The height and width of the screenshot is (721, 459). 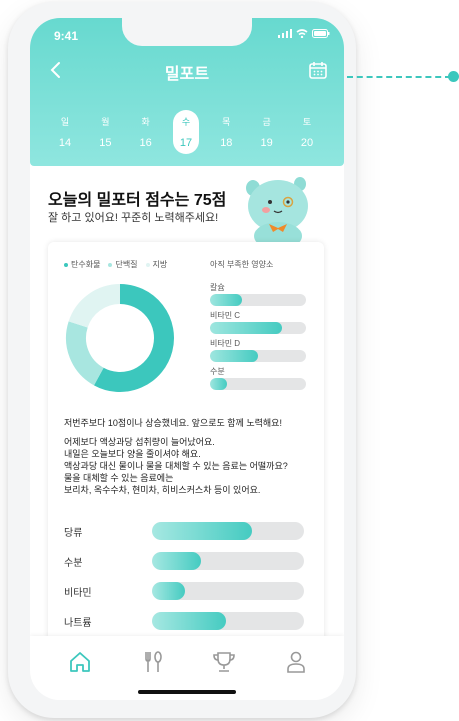 What do you see at coordinates (65, 121) in the screenshot?
I see `day-name: 일` at bounding box center [65, 121].